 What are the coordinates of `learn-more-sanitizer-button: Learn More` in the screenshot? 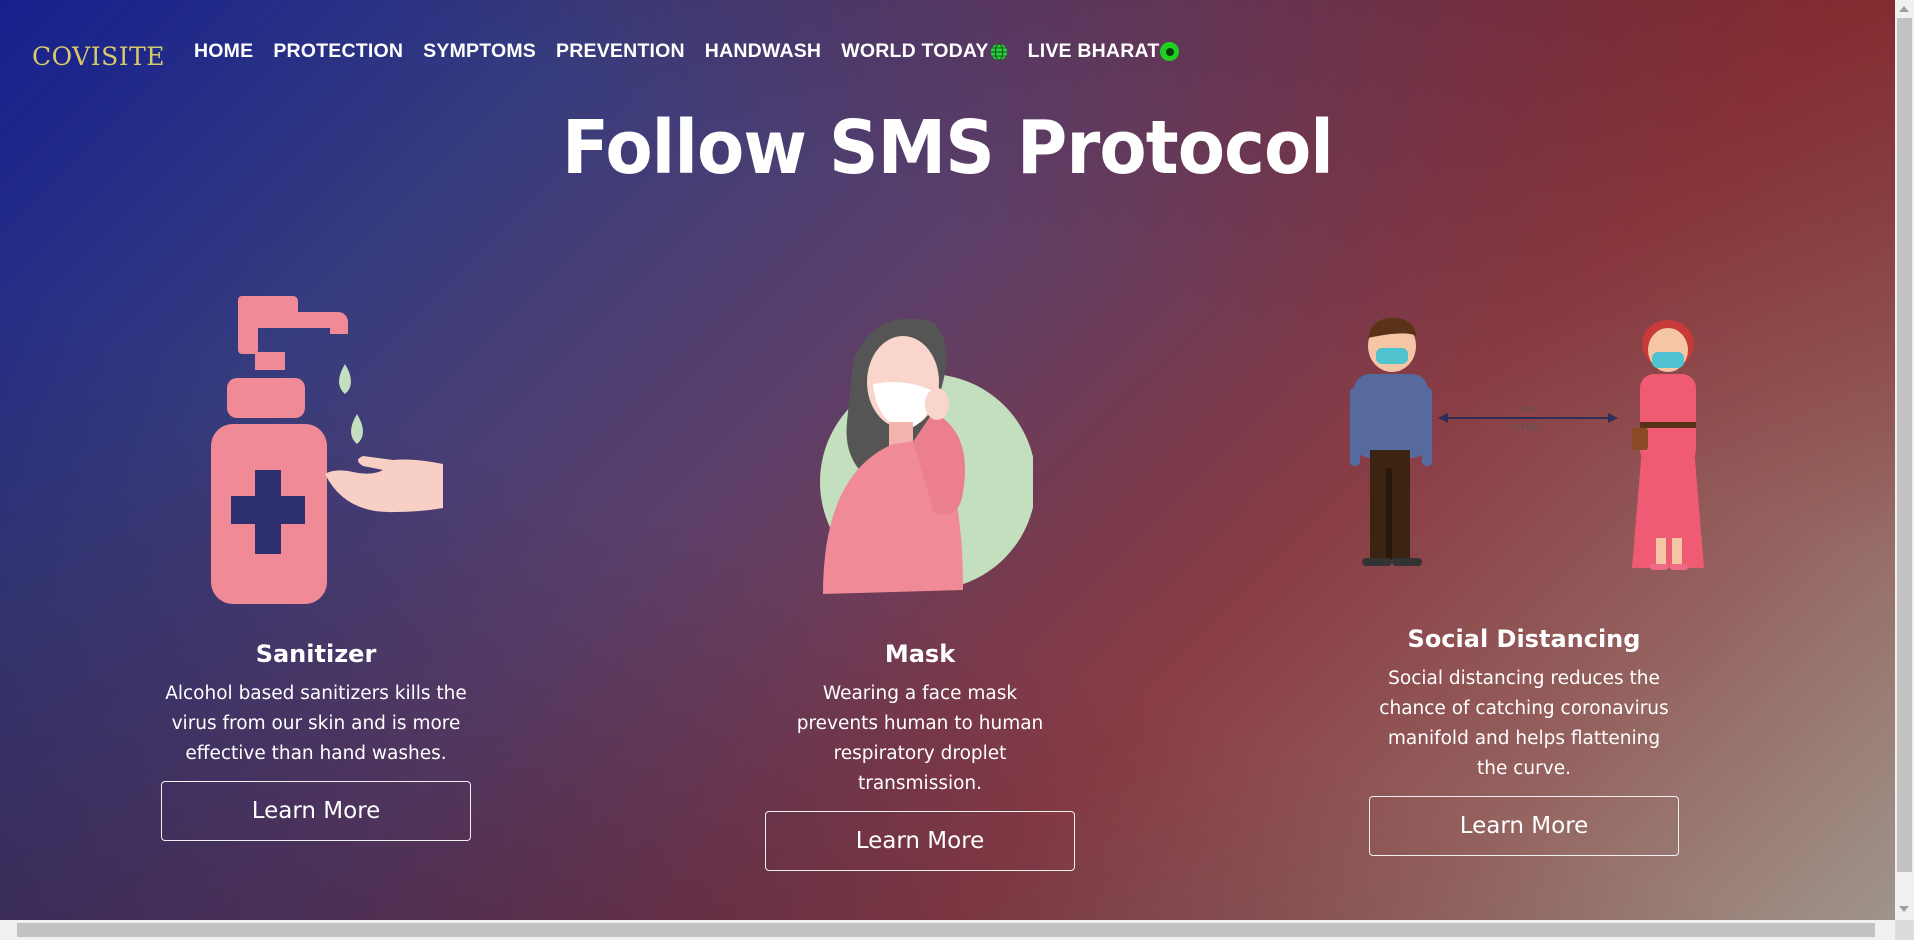 It's located at (316, 811).